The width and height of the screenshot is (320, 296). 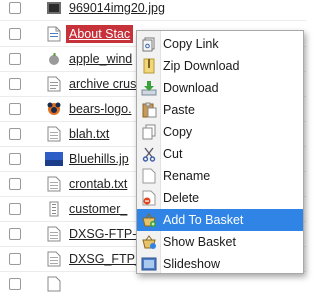 What do you see at coordinates (220, 198) in the screenshot?
I see `menu-item-delete: Delete` at bounding box center [220, 198].